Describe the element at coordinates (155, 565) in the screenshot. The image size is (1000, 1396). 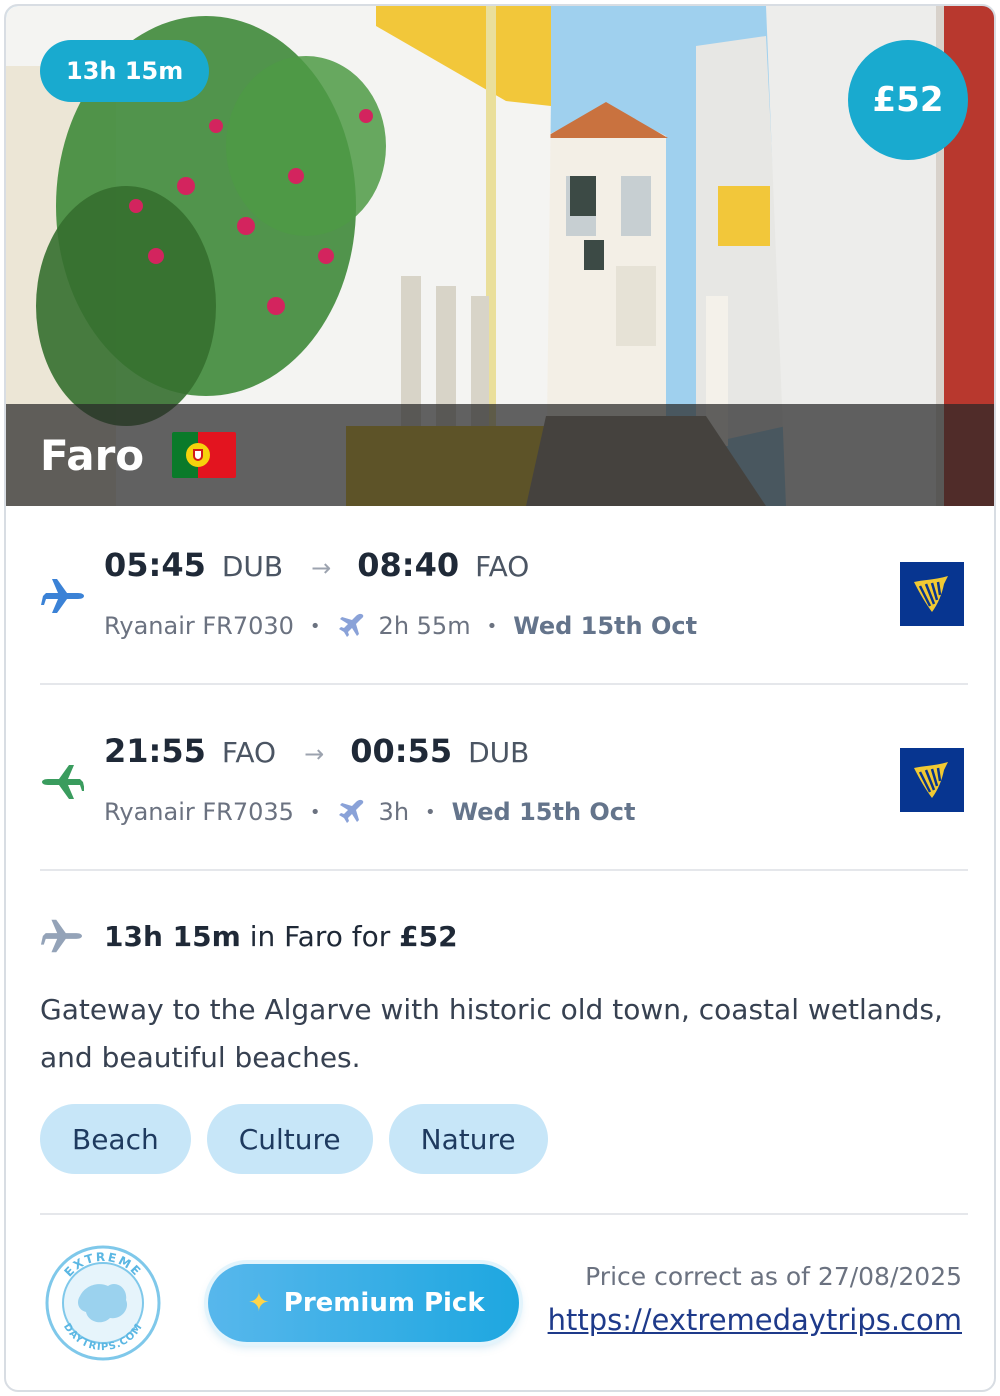
I see `depart-time: 05:45` at that location.